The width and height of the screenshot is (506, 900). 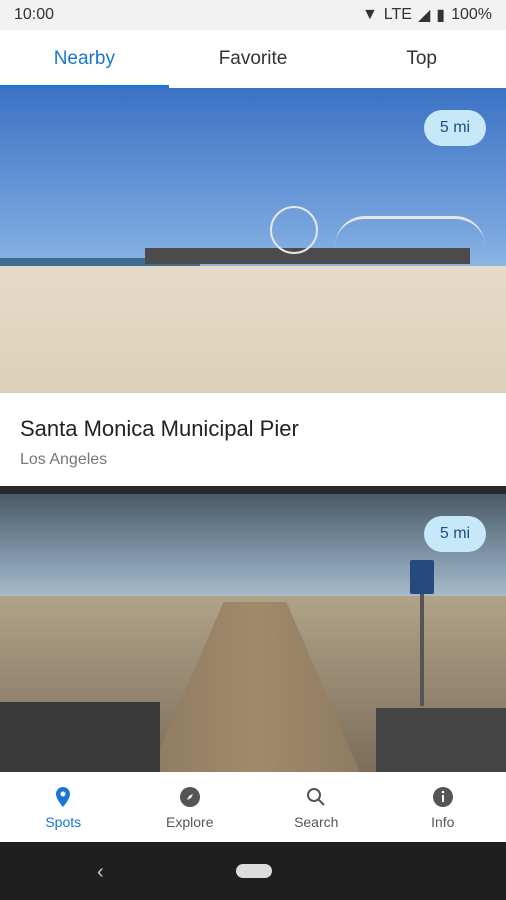 What do you see at coordinates (410, 232) in the screenshot?
I see `roller-coaster` at bounding box center [410, 232].